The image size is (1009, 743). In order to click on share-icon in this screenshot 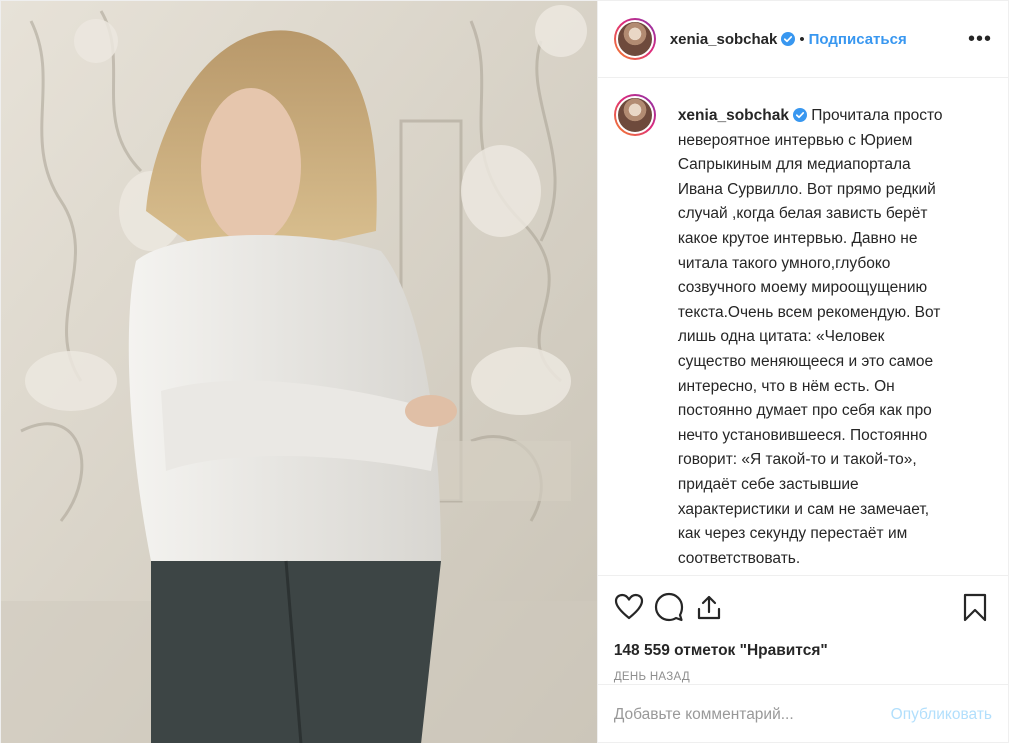, I will do `click(710, 608)`.